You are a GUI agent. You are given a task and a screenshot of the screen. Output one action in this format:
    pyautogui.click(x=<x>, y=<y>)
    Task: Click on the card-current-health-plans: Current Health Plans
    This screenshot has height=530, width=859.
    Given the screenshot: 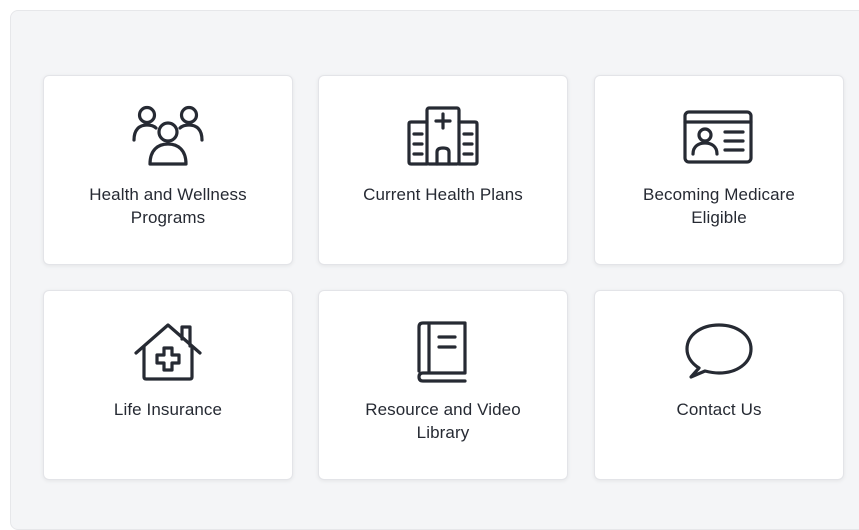 What is the action you would take?
    pyautogui.click(x=443, y=170)
    